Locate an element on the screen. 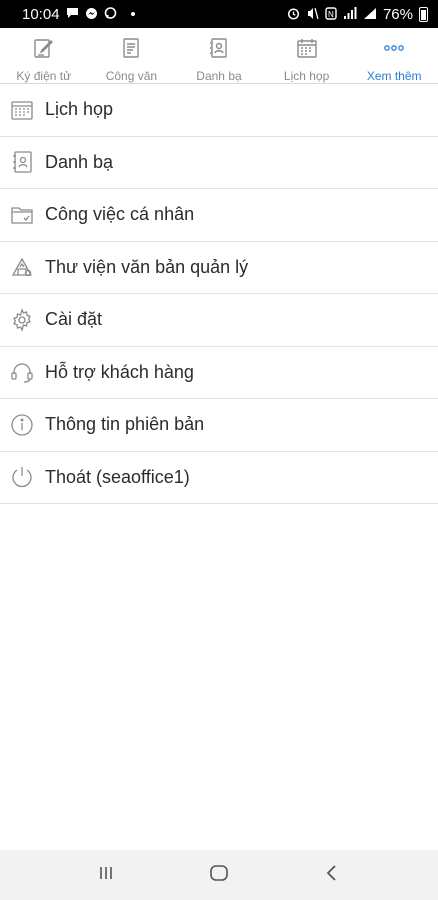 Image resolution: width=438 pixels, height=900 pixels. menu-item-thong-tin: Thông tin phiên bản is located at coordinates (219, 425).